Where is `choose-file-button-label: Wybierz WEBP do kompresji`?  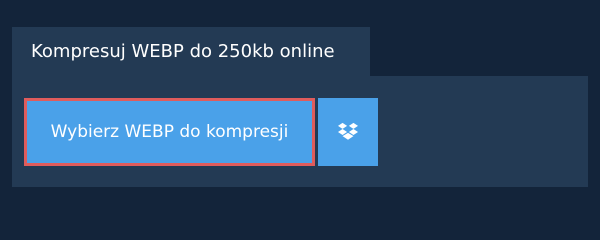 choose-file-button-label: Wybierz WEBP do kompresji is located at coordinates (169, 132).